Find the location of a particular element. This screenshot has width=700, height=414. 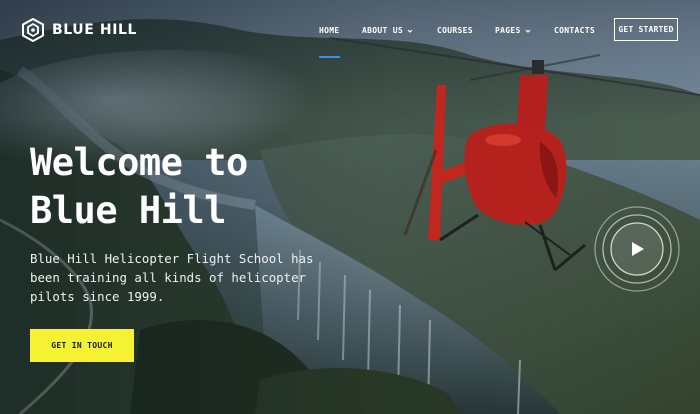

nav-item-label: COURSES is located at coordinates (455, 30).